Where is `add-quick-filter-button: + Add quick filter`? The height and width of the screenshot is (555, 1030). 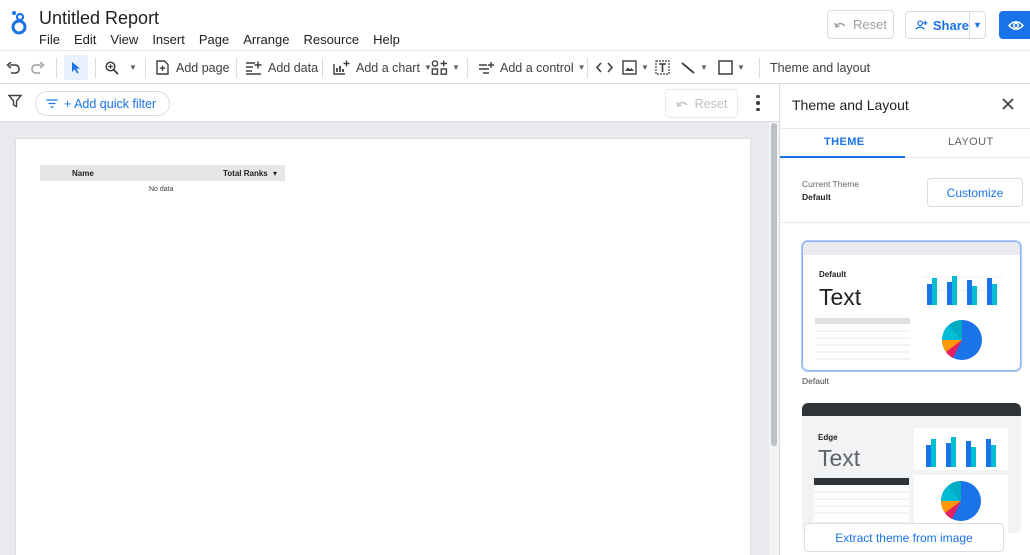
add-quick-filter-button: + Add quick filter is located at coordinates (102, 103).